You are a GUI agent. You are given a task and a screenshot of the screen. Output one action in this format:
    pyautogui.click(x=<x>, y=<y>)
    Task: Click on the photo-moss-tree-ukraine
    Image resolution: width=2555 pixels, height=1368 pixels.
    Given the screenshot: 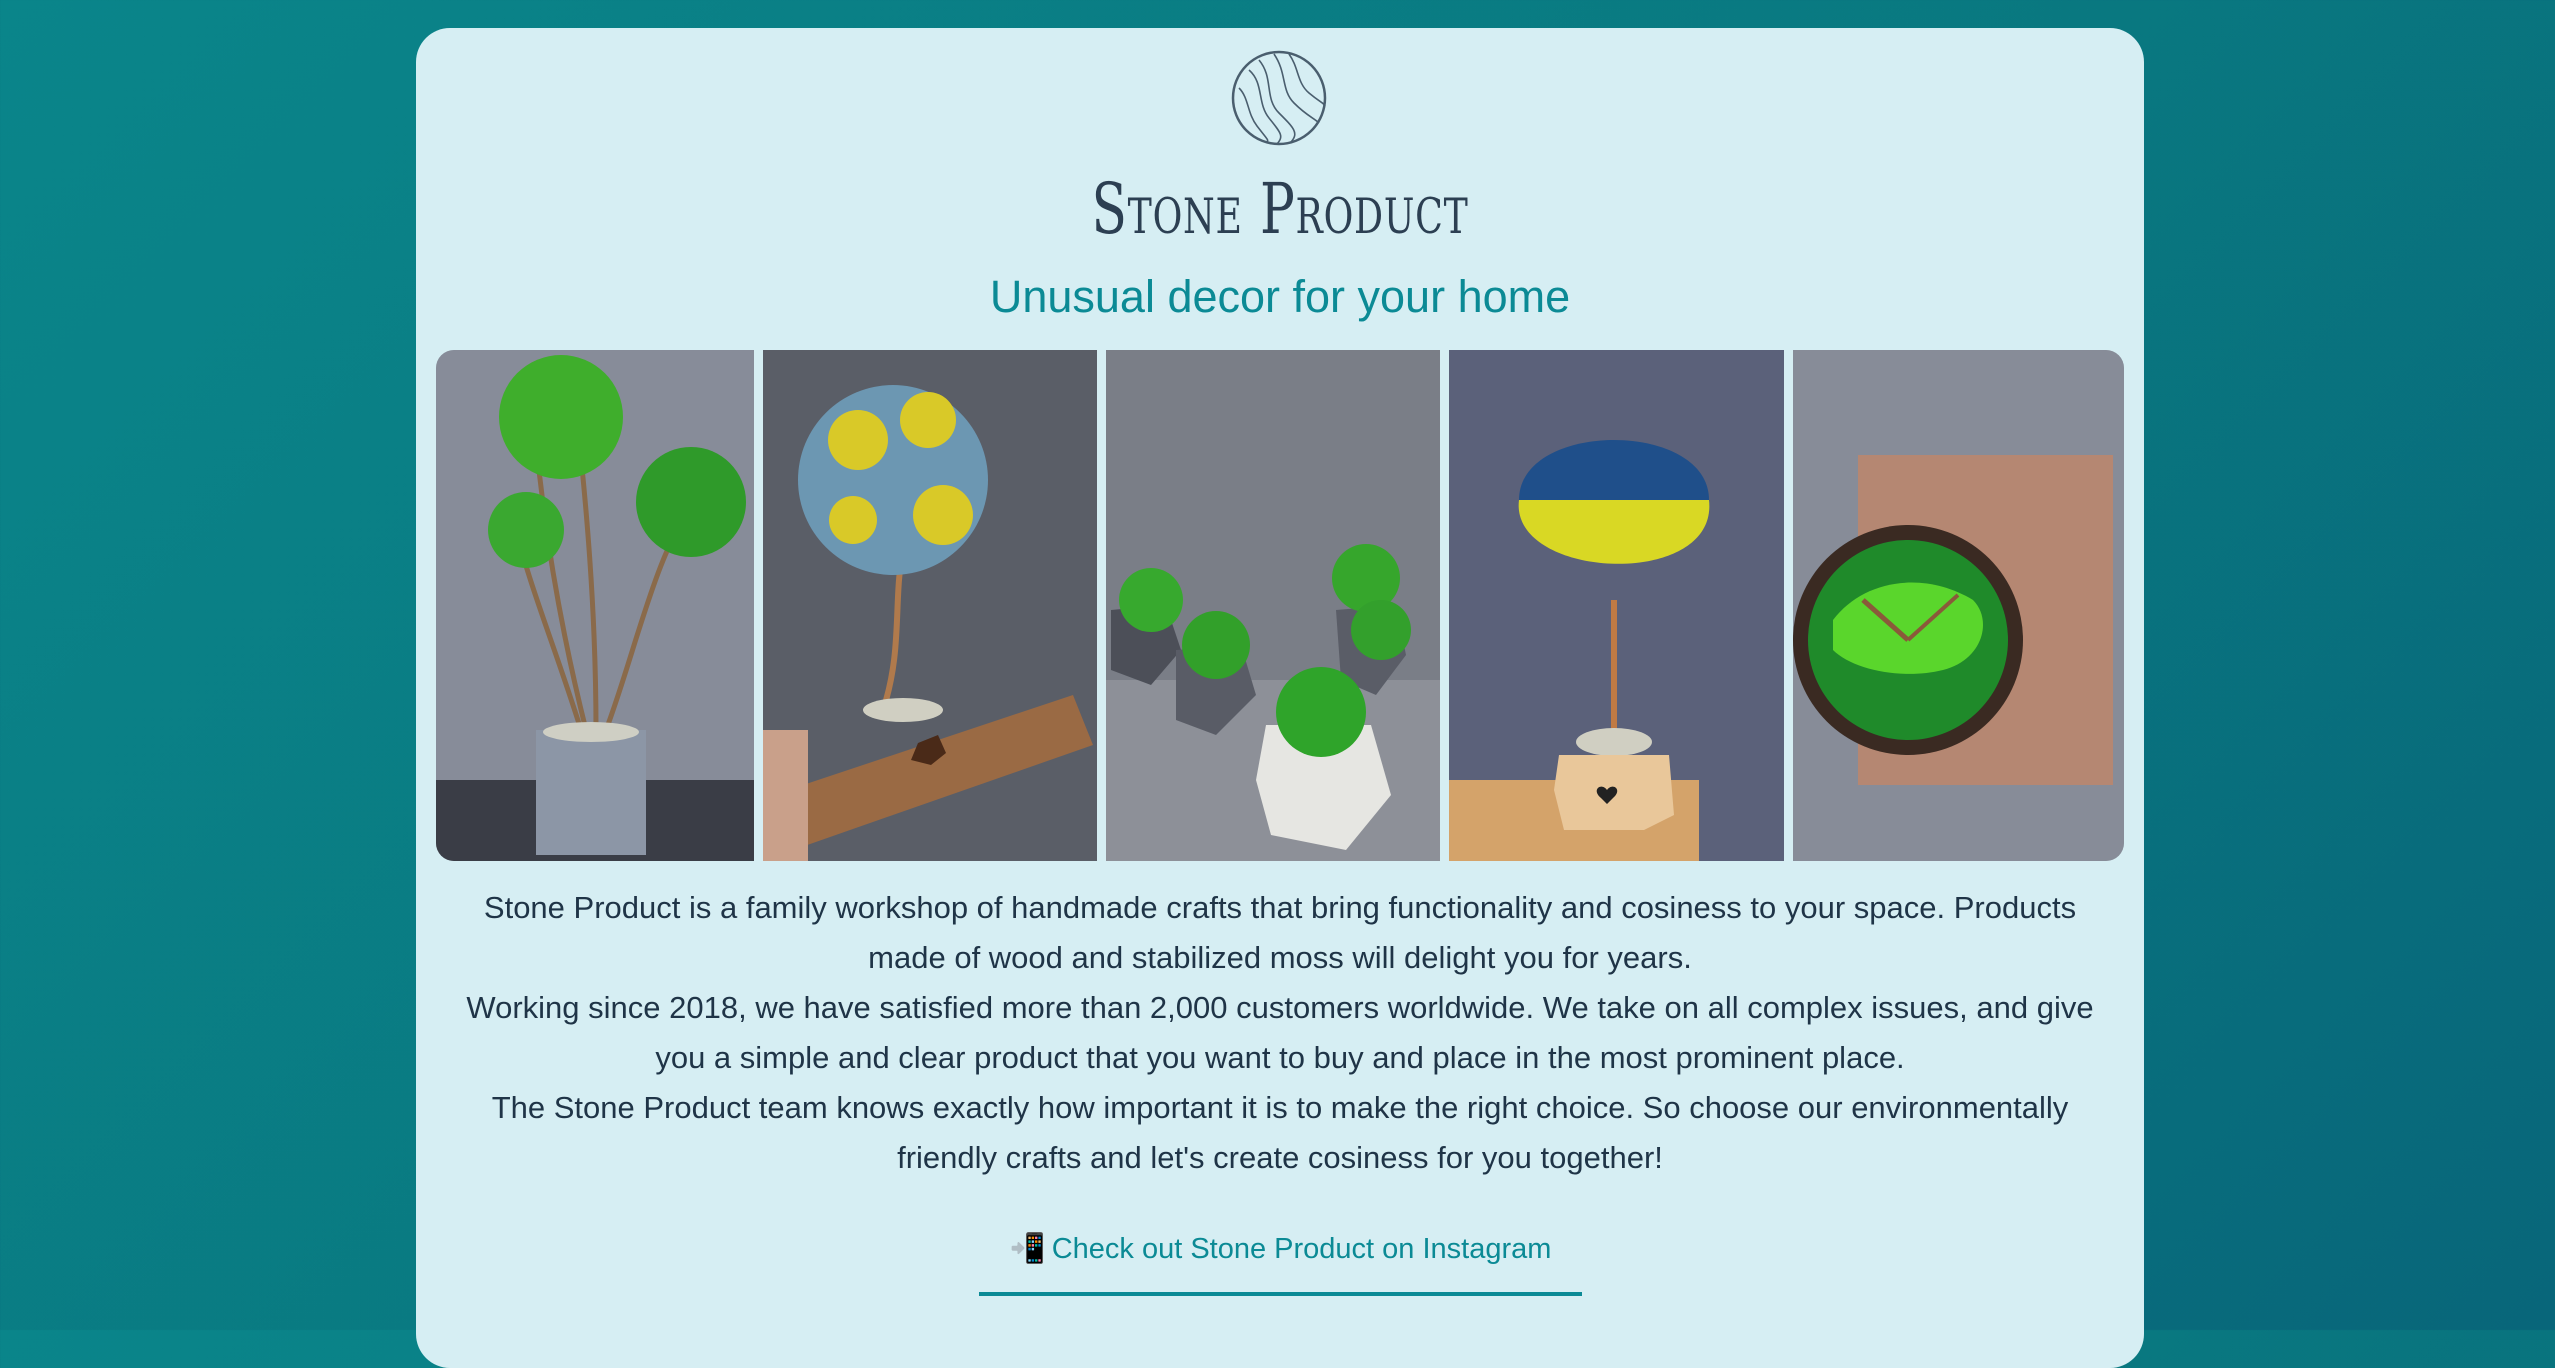 What is the action you would take?
    pyautogui.click(x=1616, y=605)
    